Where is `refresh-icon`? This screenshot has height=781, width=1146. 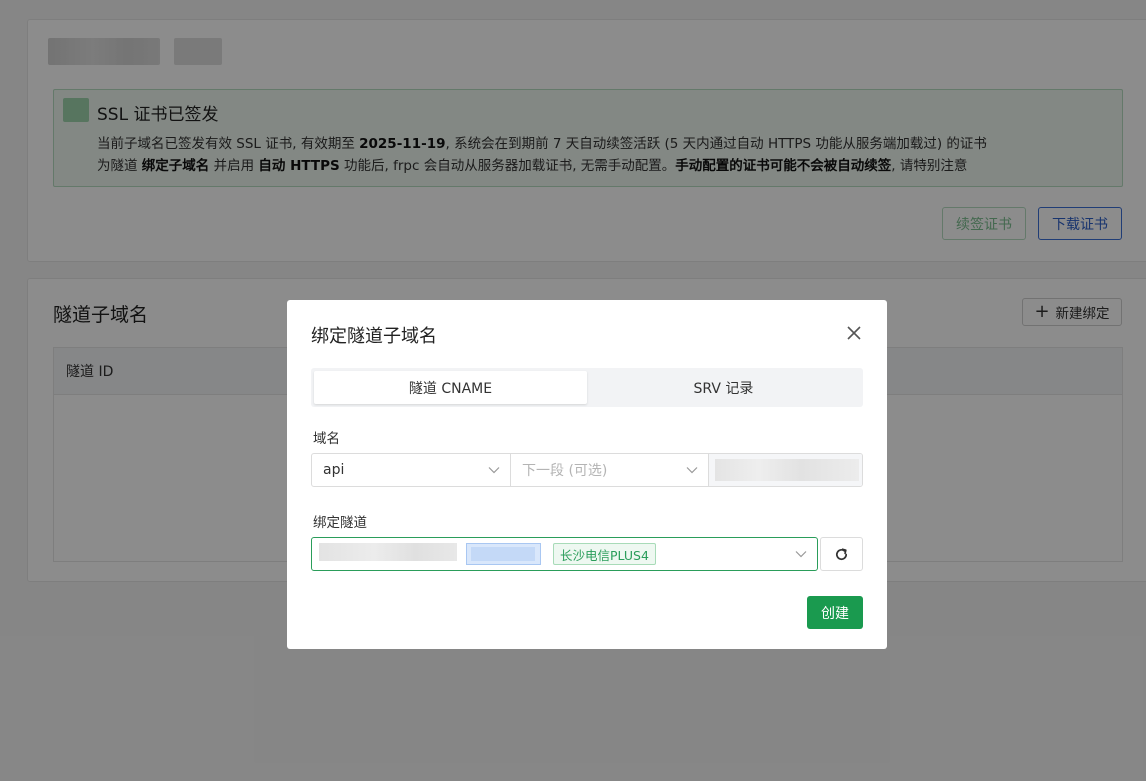 refresh-icon is located at coordinates (841, 553).